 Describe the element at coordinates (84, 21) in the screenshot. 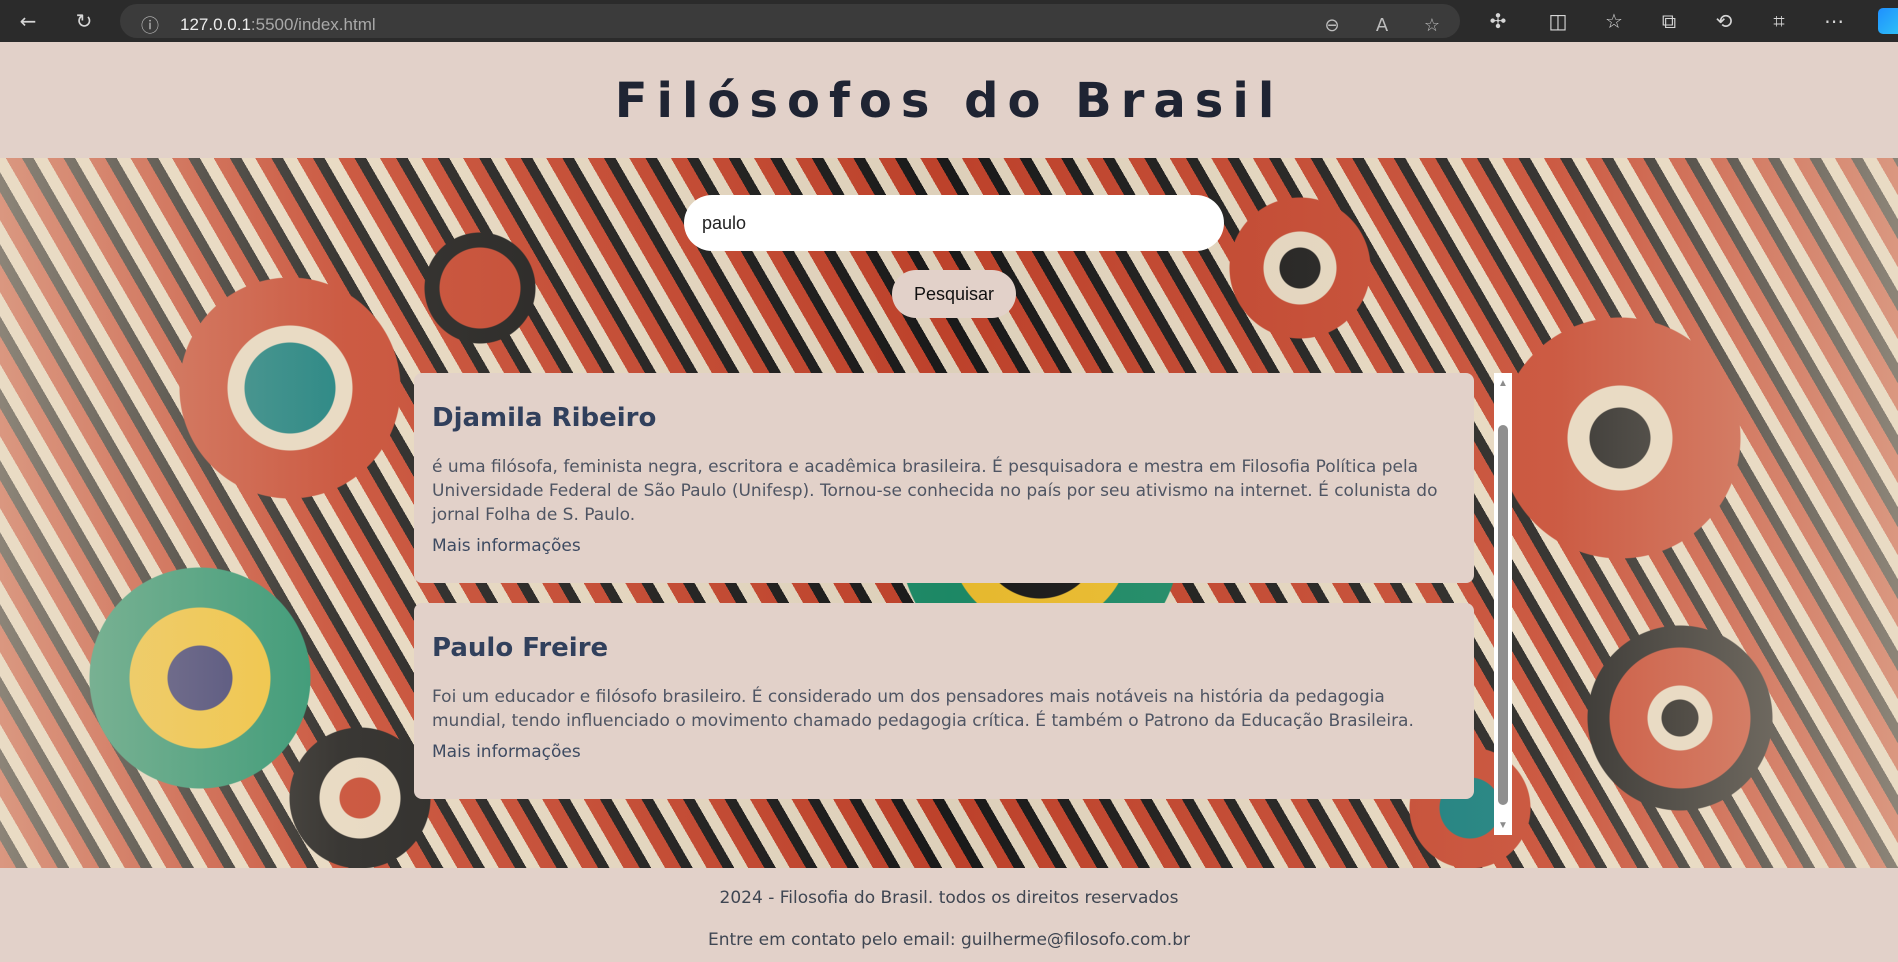

I see `reload-icon: ↻` at that location.